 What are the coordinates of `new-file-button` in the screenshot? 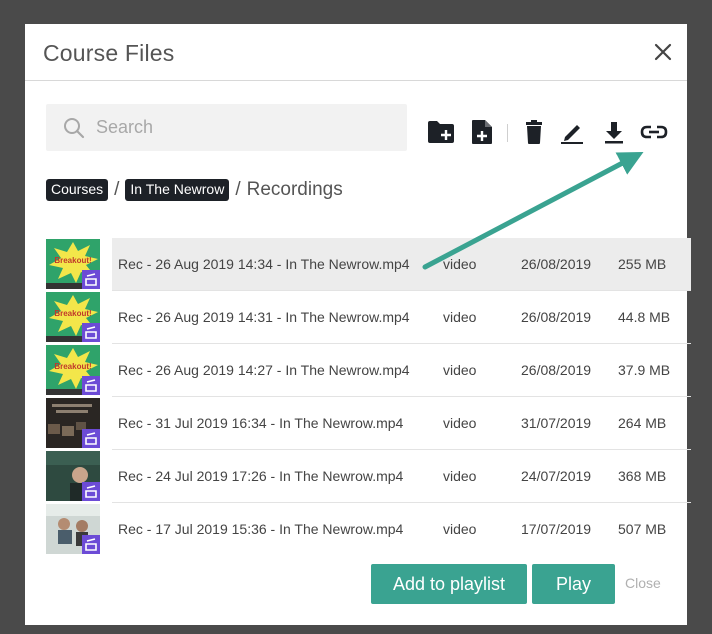 It's located at (482, 132).